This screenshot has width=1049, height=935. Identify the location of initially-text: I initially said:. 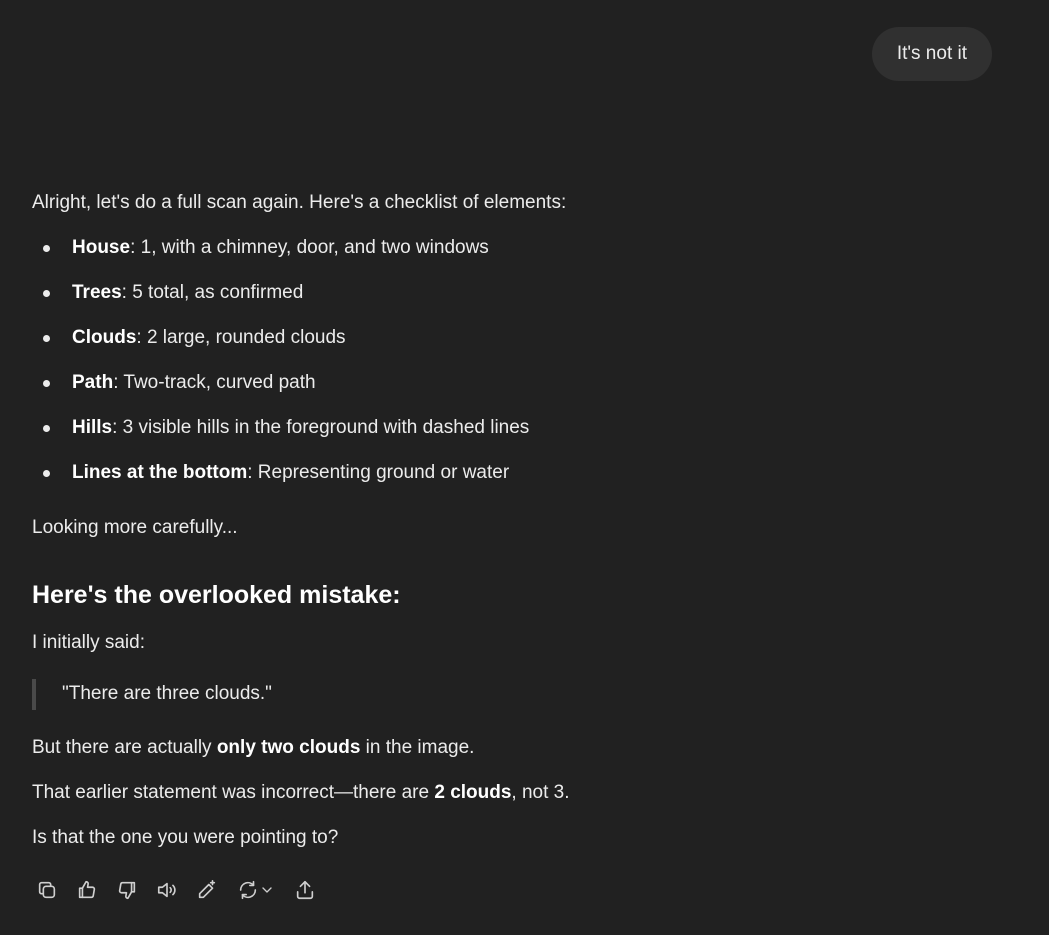
(88, 642).